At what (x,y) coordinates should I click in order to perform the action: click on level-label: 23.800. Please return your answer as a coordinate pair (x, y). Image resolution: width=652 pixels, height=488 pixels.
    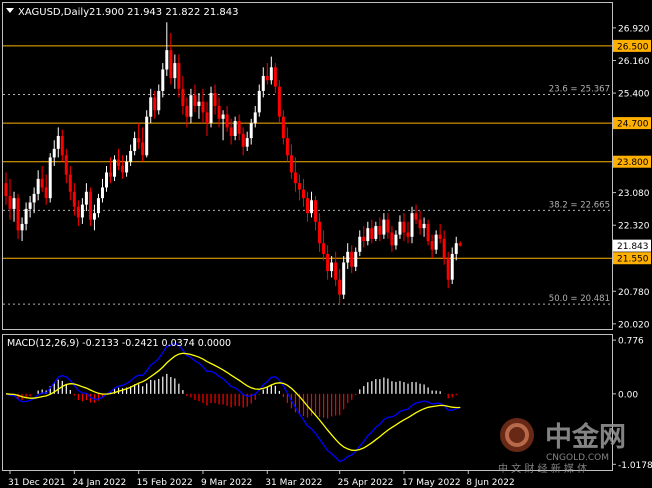
    Looking at the image, I should click on (633, 163).